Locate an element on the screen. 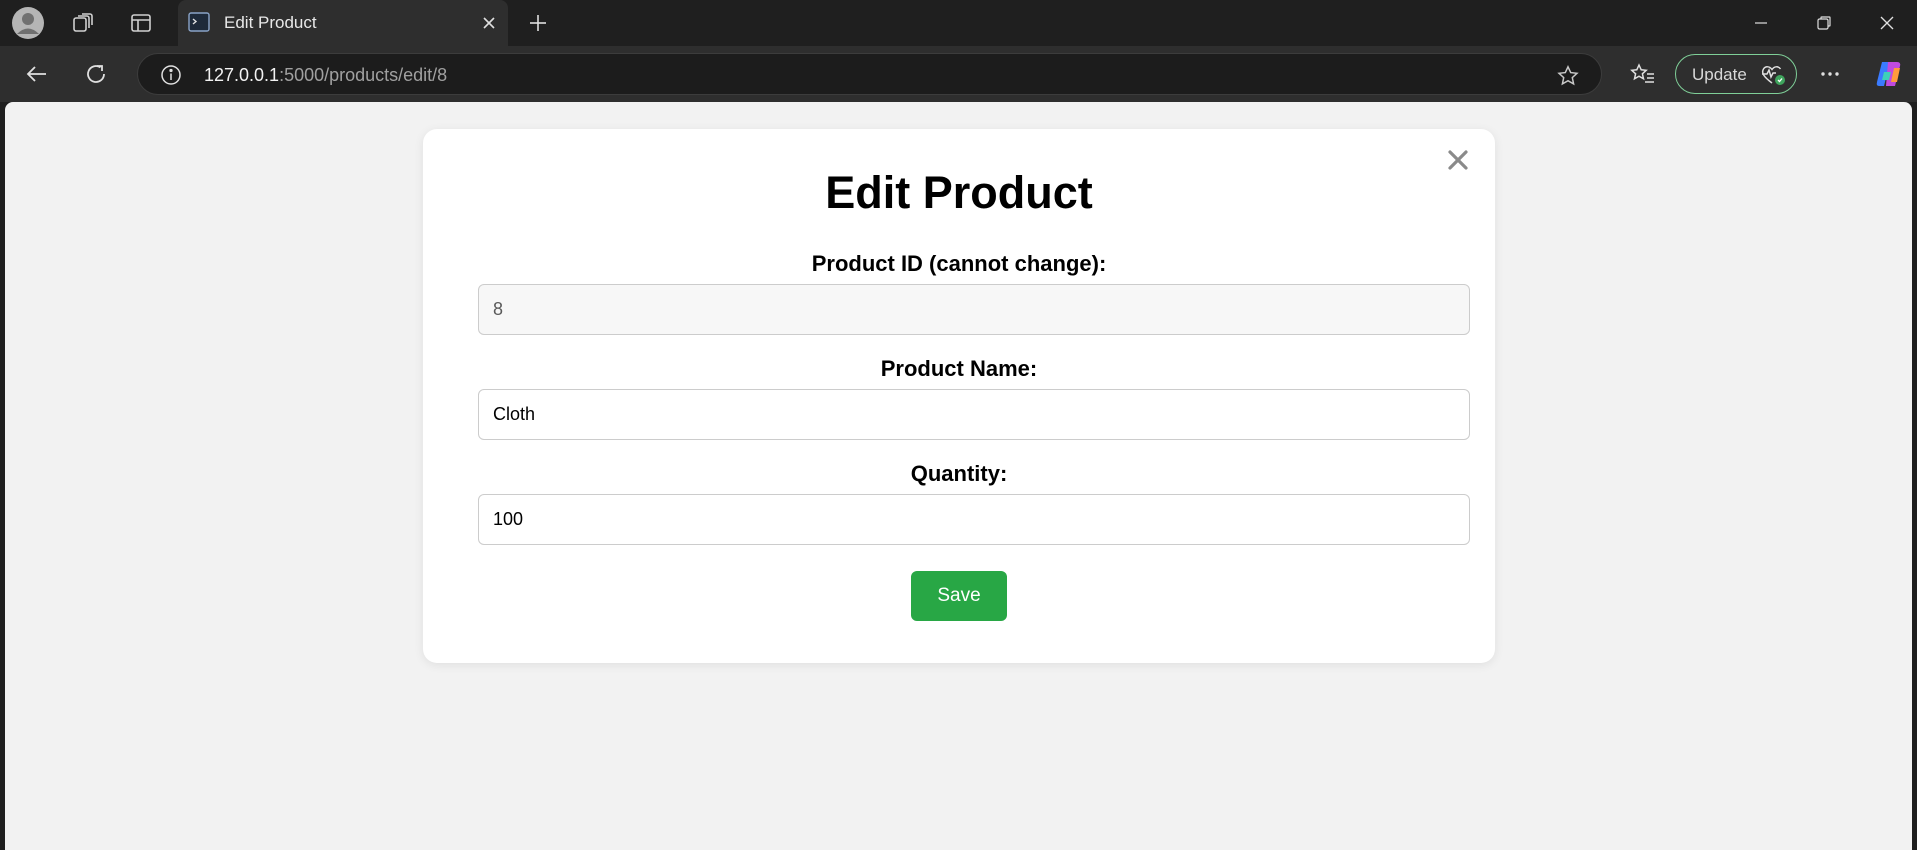 This screenshot has width=1917, height=850. address-bar: 127.0.0.1:5000/products/edit/8 is located at coordinates (869, 74).